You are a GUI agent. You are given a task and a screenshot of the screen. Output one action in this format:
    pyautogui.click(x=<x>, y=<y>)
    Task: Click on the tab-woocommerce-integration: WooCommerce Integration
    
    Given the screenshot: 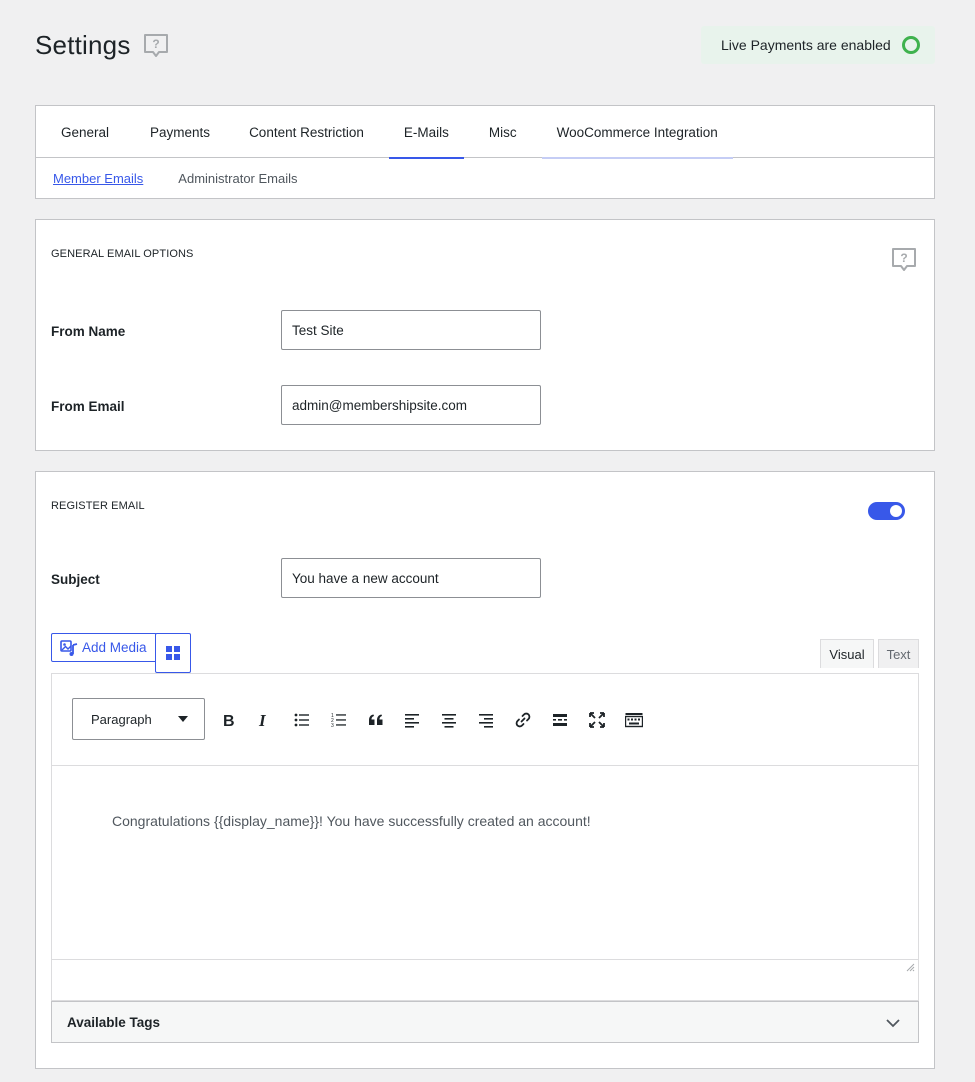 What is the action you would take?
    pyautogui.click(x=637, y=132)
    